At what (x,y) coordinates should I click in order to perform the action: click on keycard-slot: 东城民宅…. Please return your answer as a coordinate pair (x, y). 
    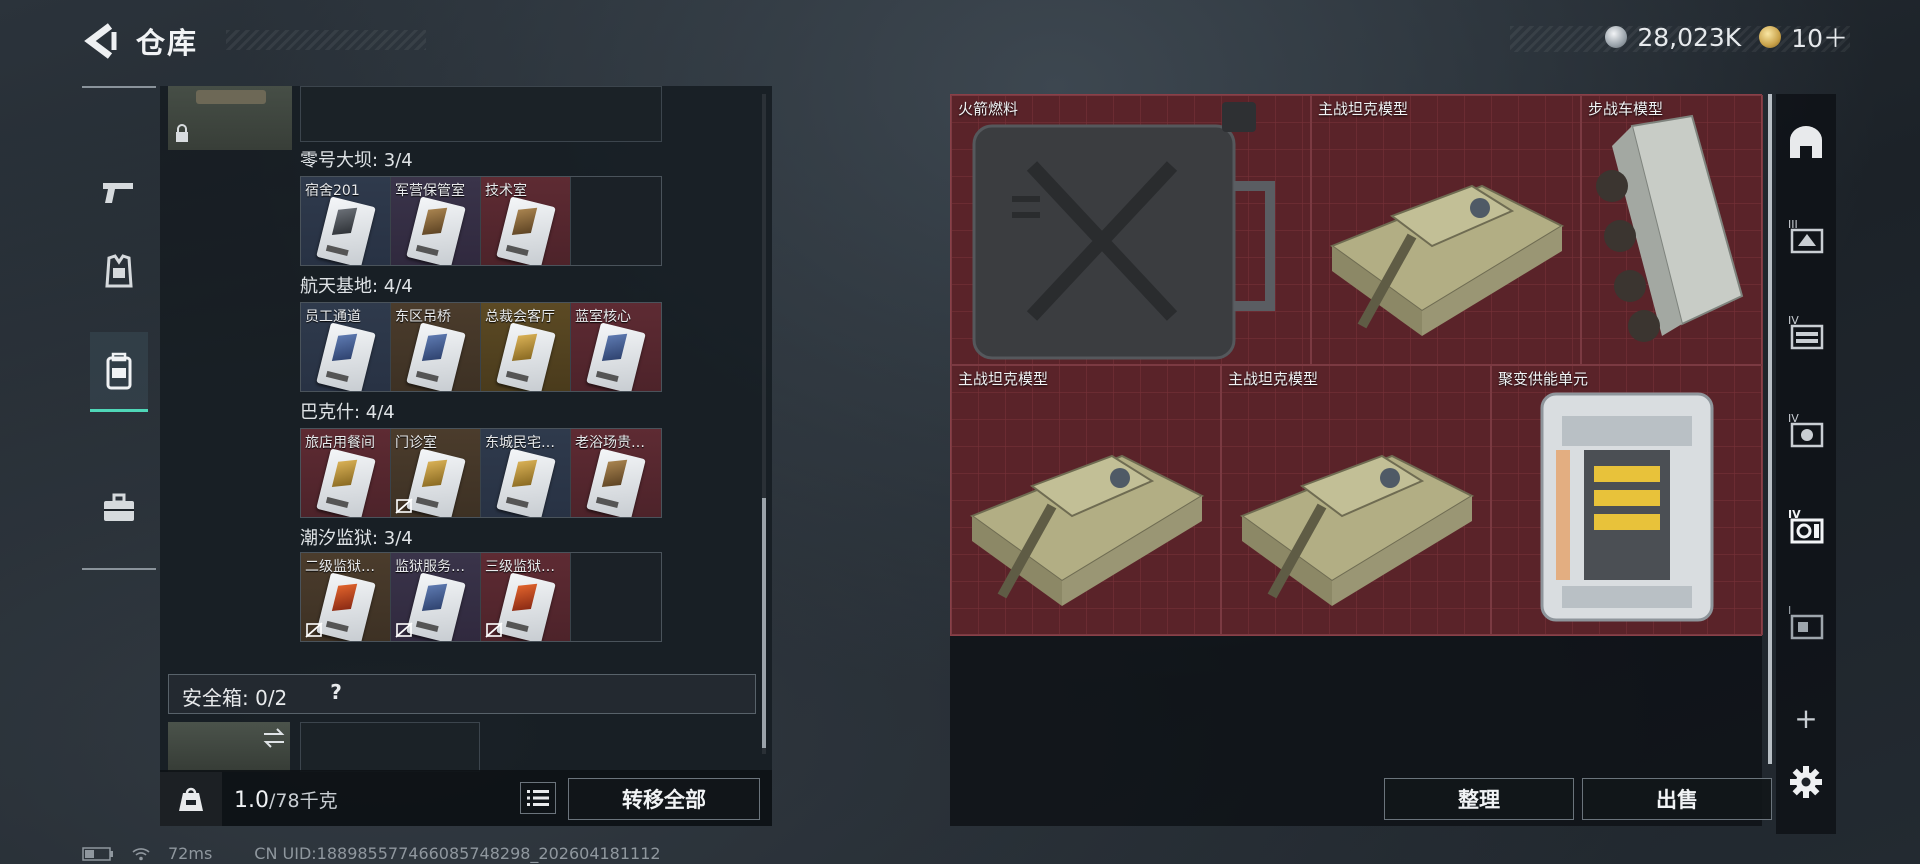
    Looking at the image, I should click on (526, 473).